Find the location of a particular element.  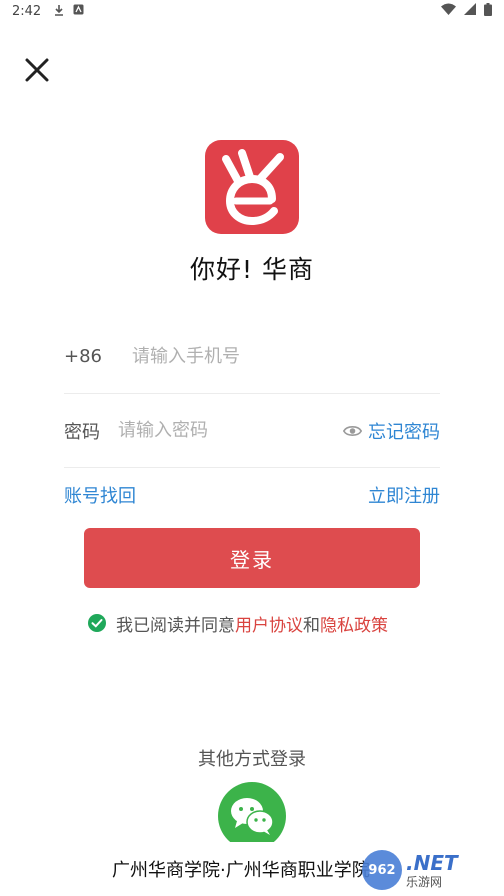

country-code: +86 is located at coordinates (98, 356).